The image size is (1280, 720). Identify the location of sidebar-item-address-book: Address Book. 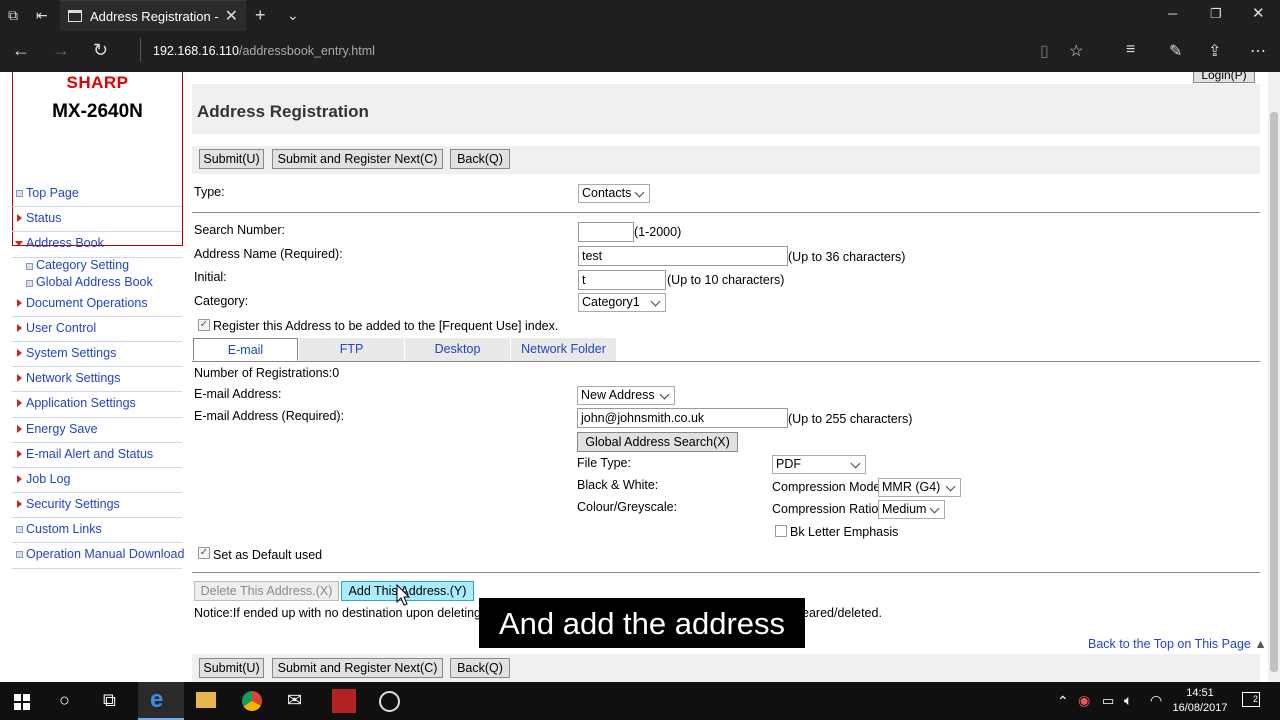
(97, 245).